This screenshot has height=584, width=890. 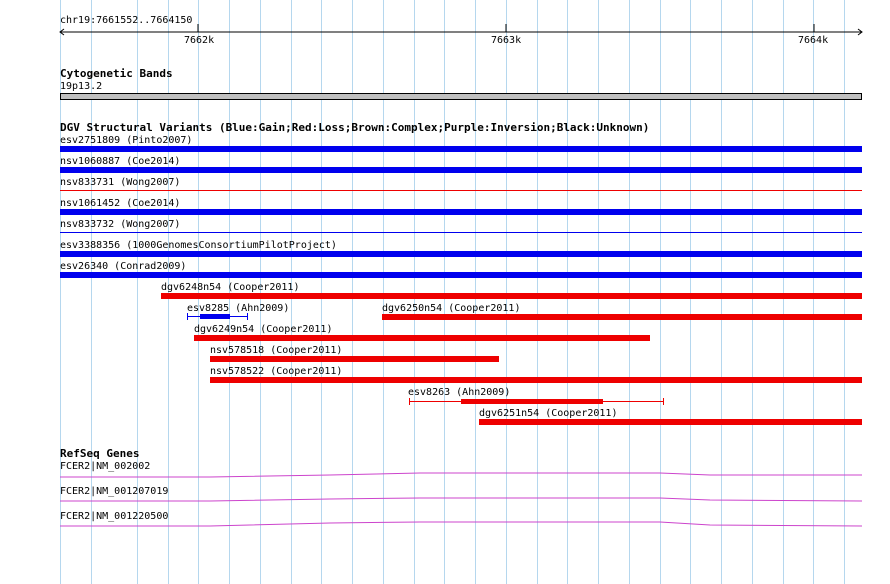 I want to click on ruler-tick-label: 7662k, so click(x=199, y=40).